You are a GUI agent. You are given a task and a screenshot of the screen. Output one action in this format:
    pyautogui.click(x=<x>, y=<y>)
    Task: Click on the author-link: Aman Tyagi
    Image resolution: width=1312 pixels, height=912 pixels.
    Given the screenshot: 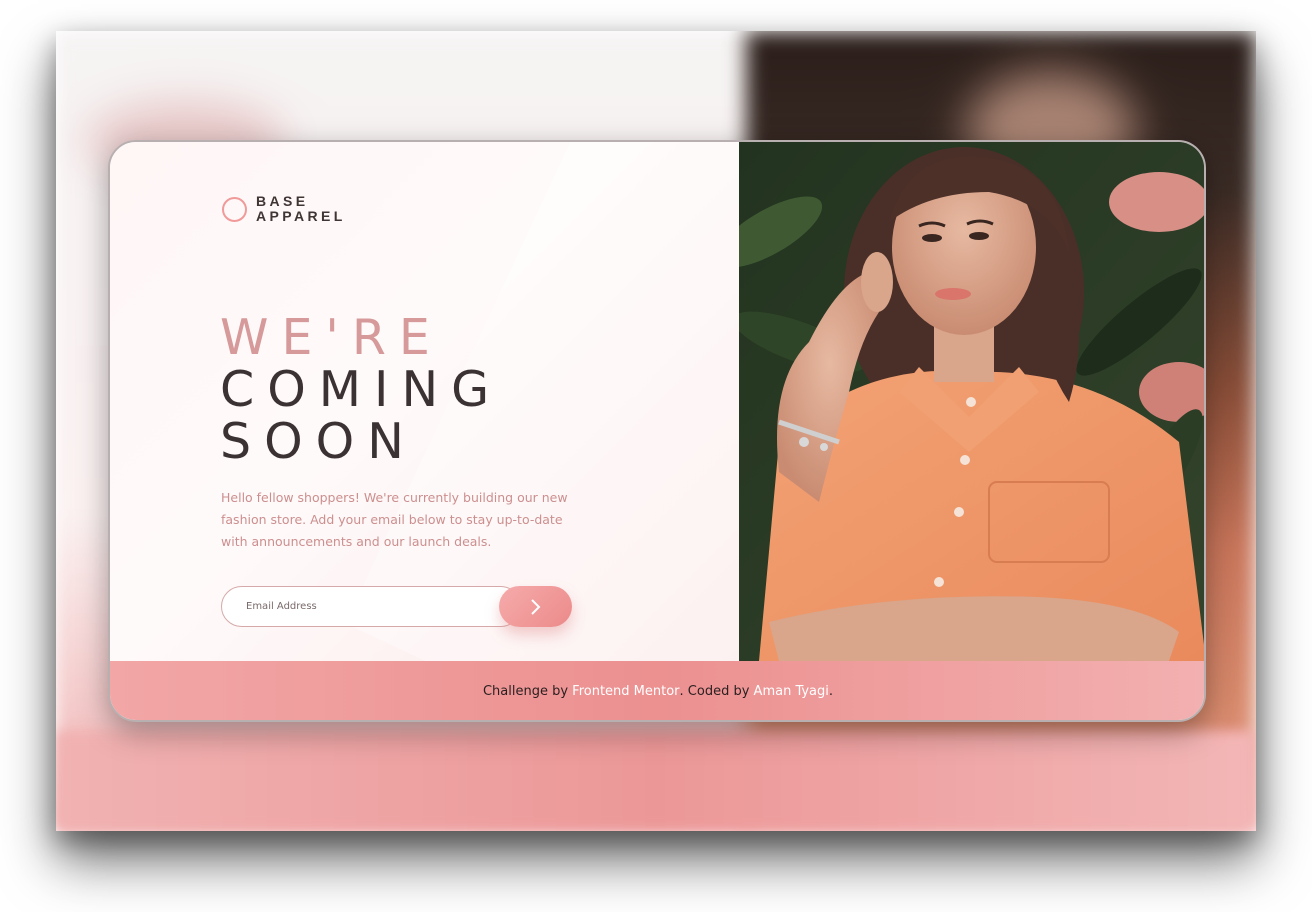 What is the action you would take?
    pyautogui.click(x=791, y=691)
    